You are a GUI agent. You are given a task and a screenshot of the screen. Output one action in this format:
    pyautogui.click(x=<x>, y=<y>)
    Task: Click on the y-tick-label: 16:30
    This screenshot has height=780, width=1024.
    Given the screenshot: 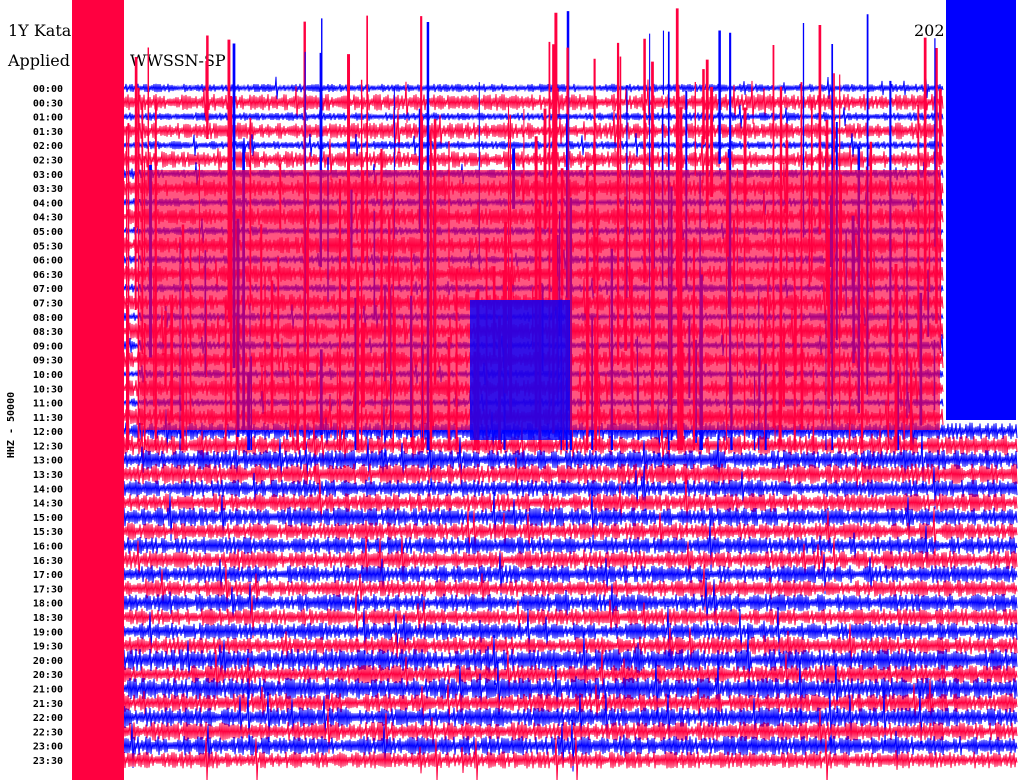 What is the action you would take?
    pyautogui.click(x=48, y=561)
    